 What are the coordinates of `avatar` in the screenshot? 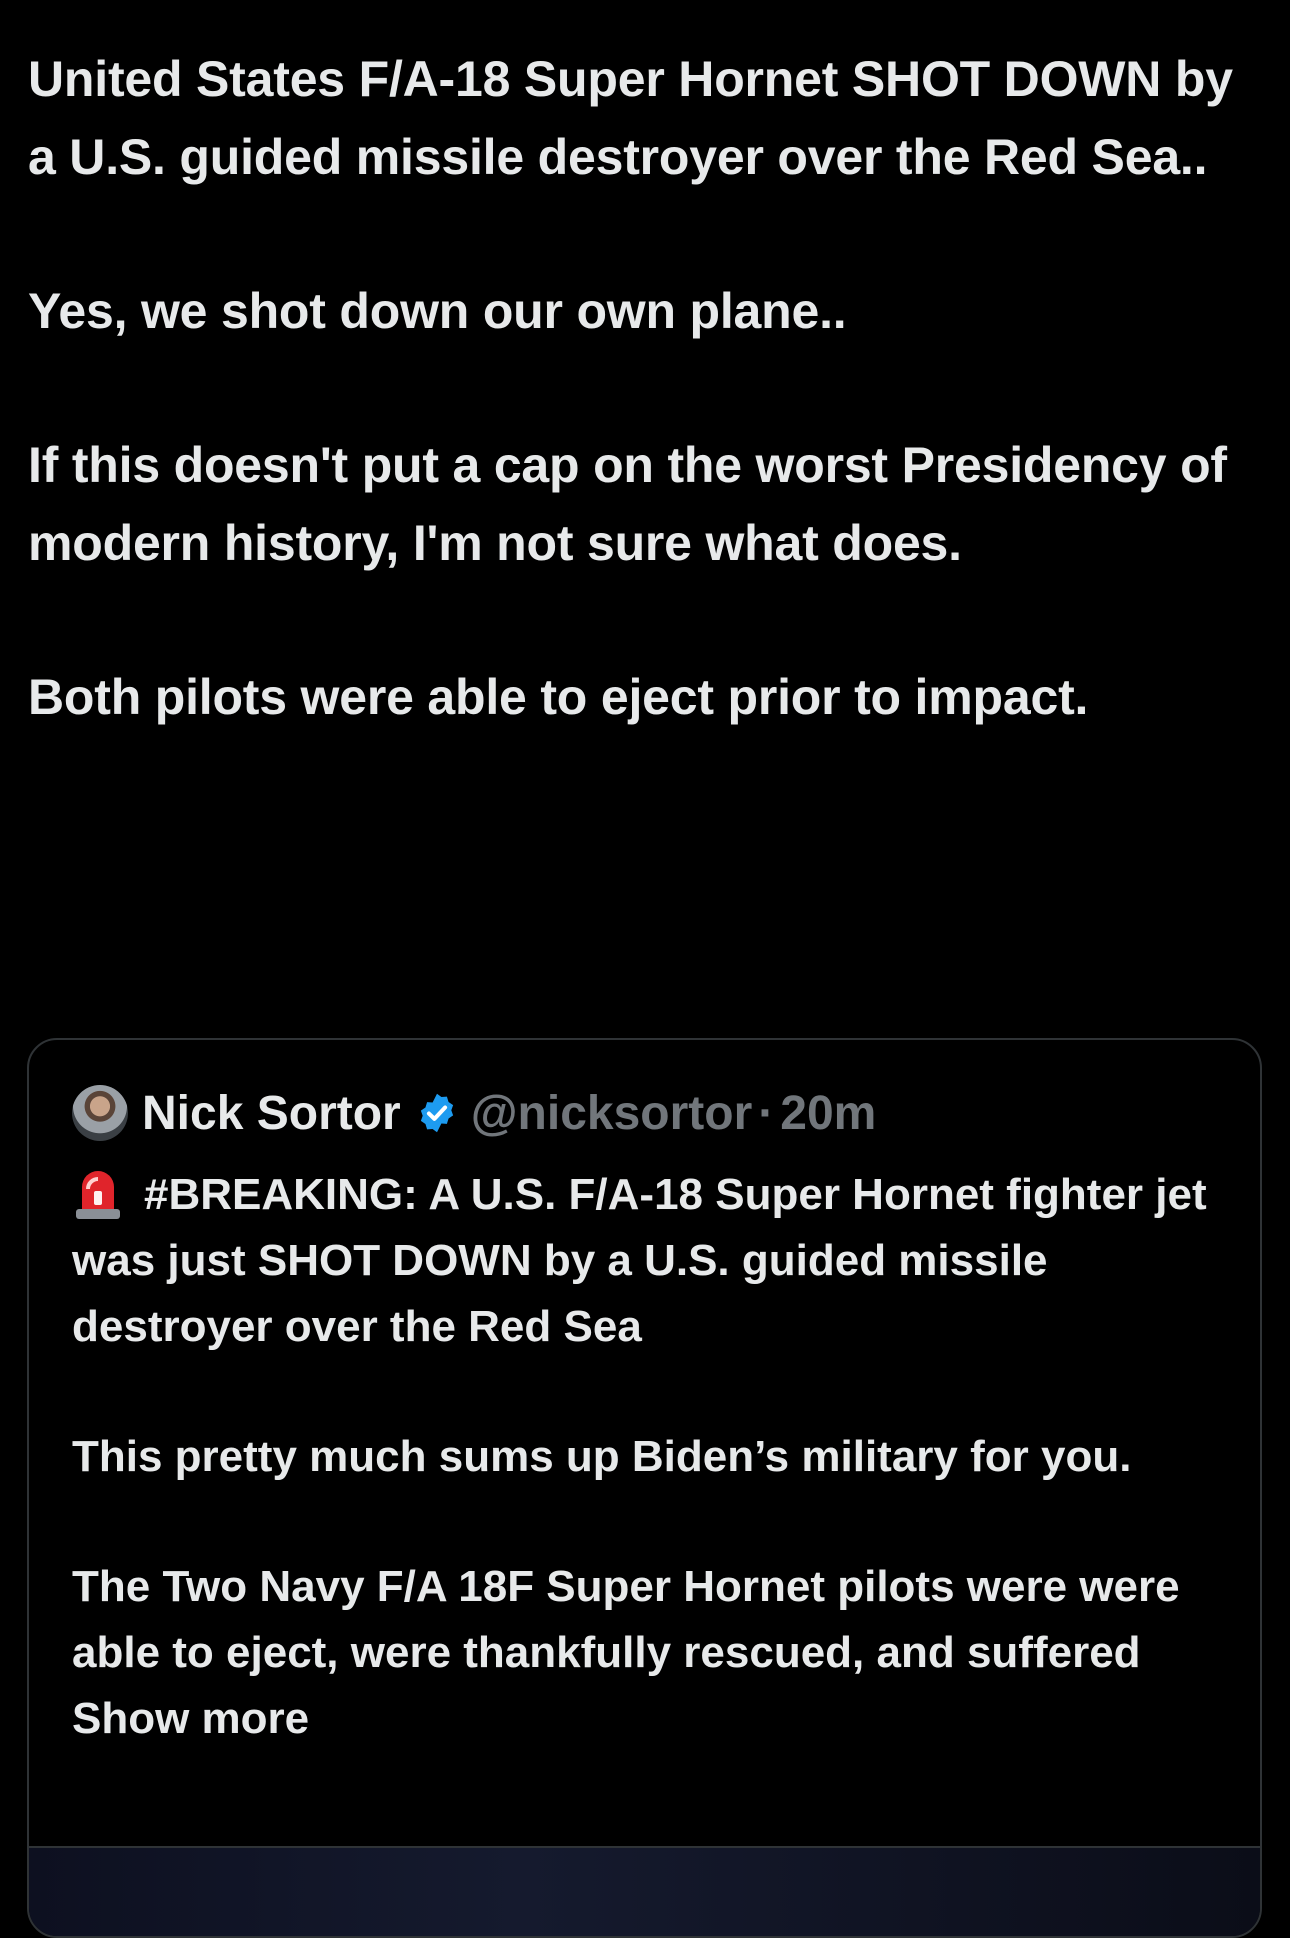 It's located at (100, 1113).